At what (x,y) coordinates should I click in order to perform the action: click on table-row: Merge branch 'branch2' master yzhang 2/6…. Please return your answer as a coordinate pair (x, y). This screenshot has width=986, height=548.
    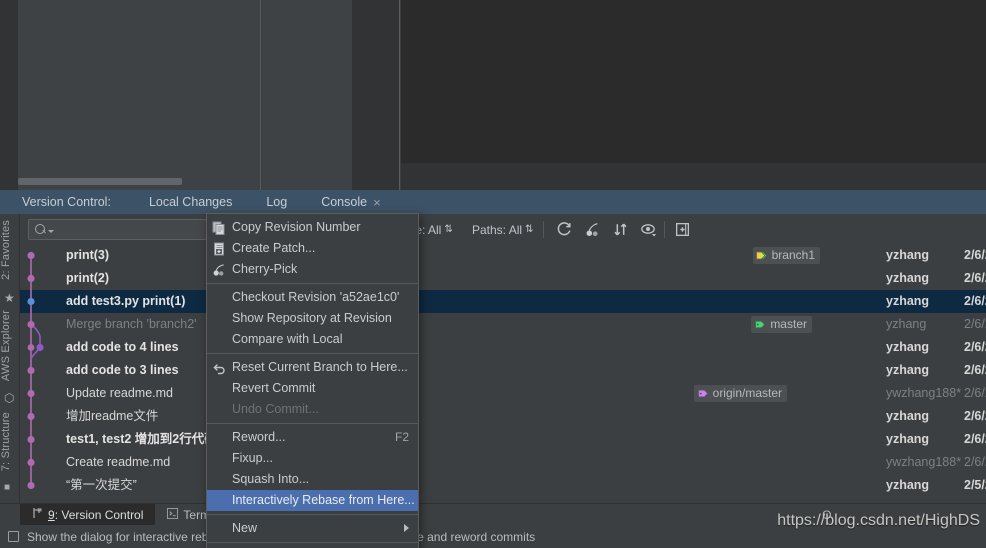
    Looking at the image, I should click on (503, 324).